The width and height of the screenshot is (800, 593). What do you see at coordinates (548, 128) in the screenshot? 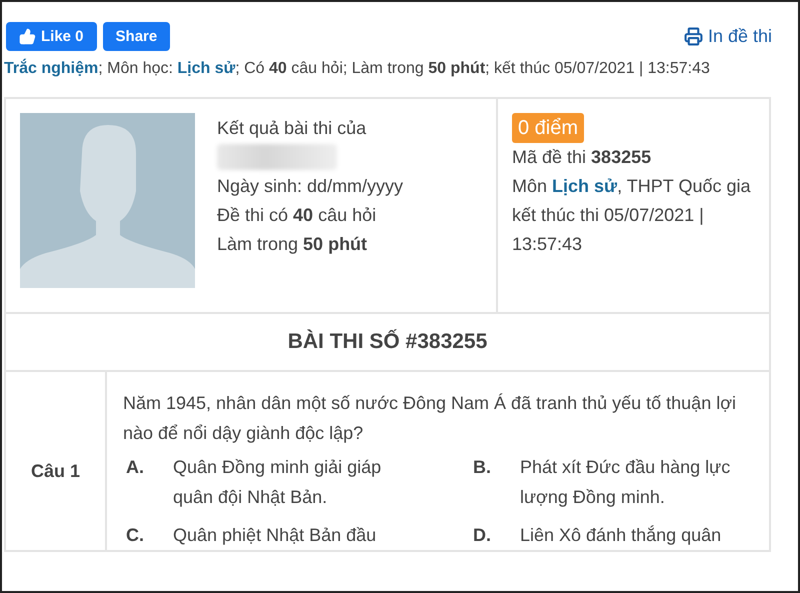
I see `score-badge: 0 điểm` at bounding box center [548, 128].